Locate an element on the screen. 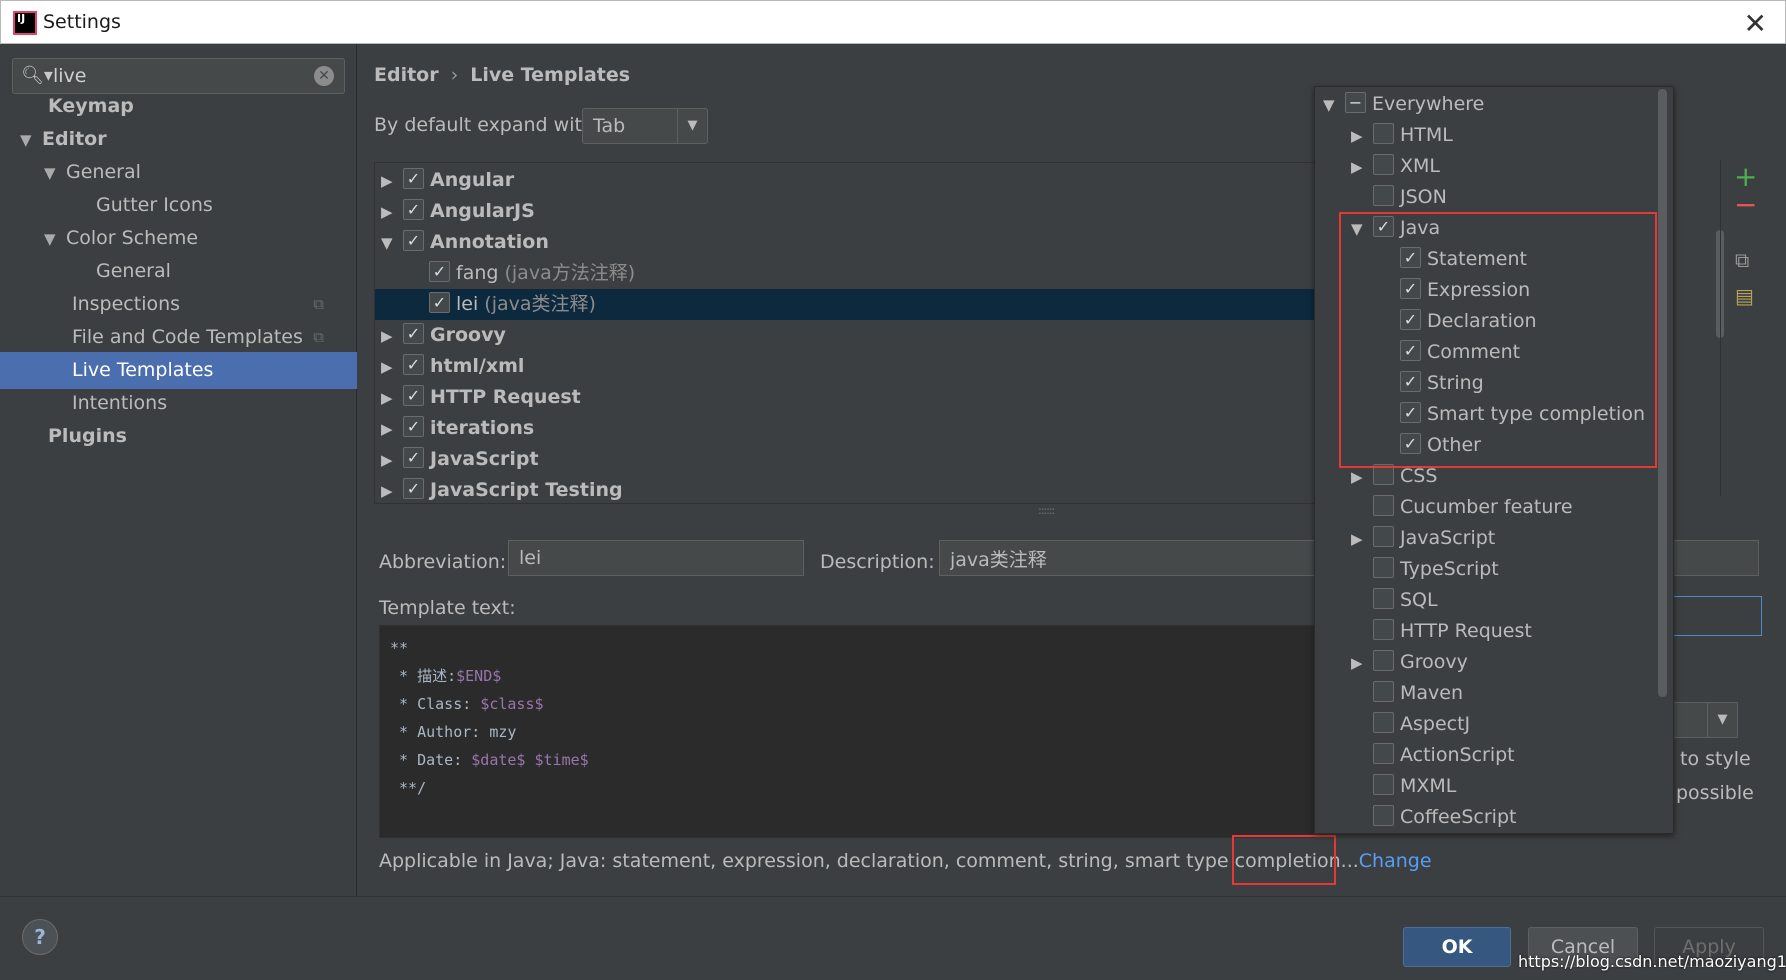 The width and height of the screenshot is (1786, 980). options-dropdown: ▼ is located at coordinates (1705, 720).